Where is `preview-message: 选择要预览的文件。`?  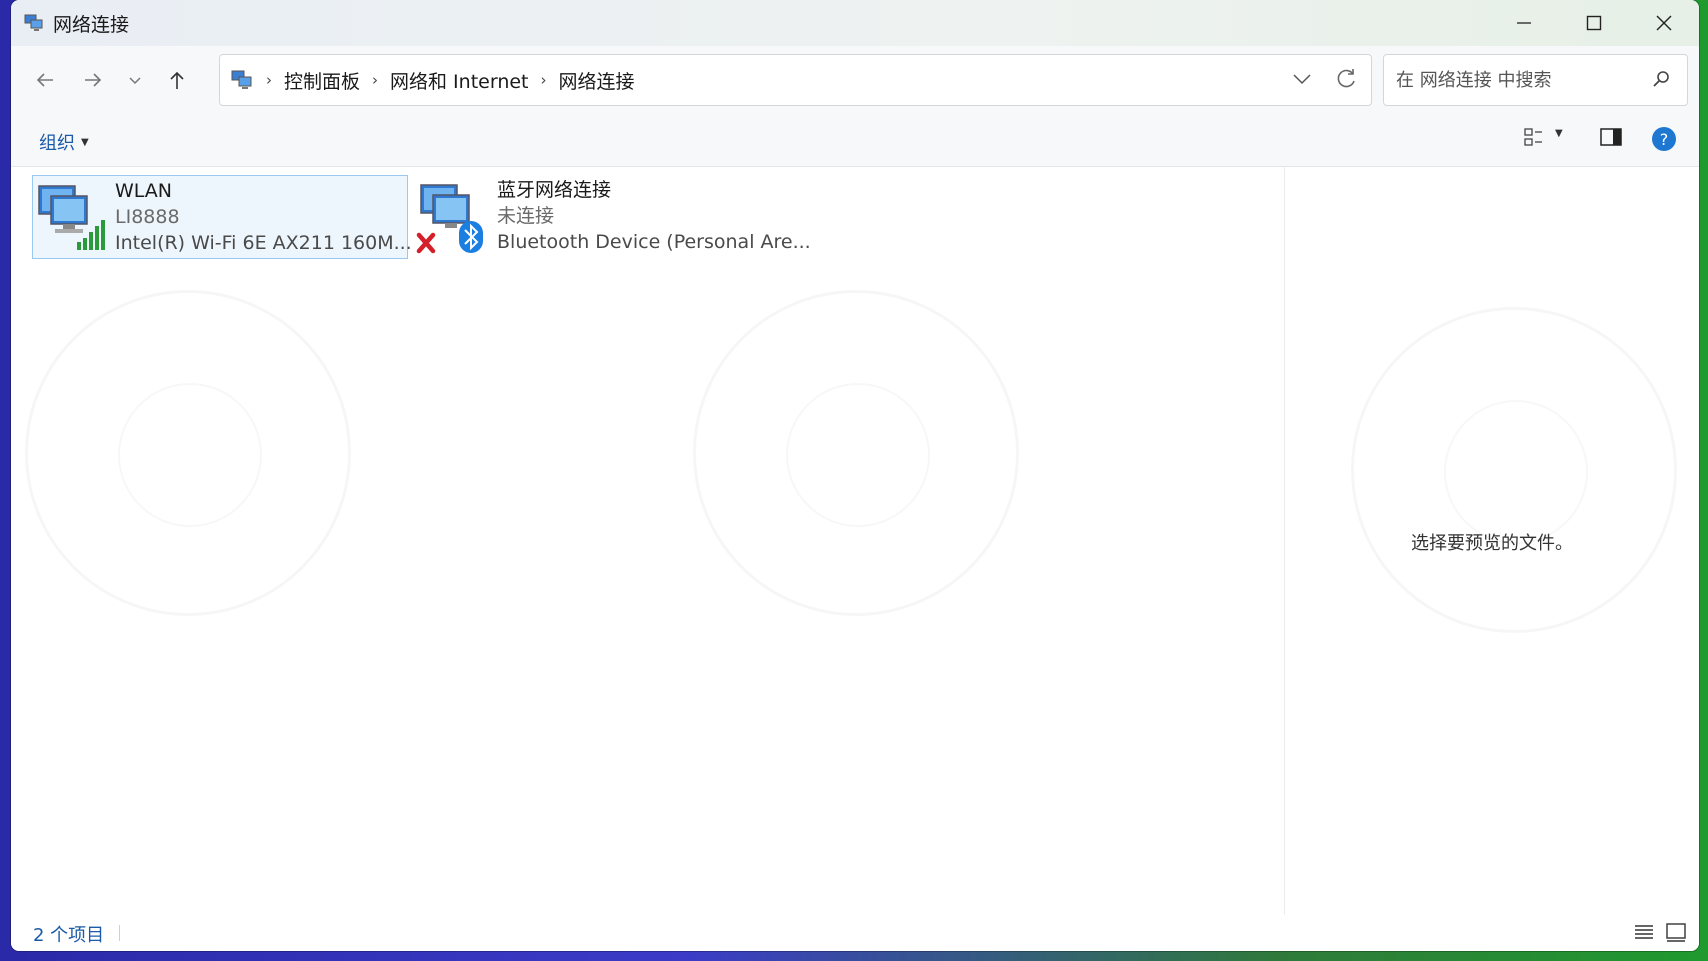 preview-message: 选择要预览的文件。 is located at coordinates (1492, 543).